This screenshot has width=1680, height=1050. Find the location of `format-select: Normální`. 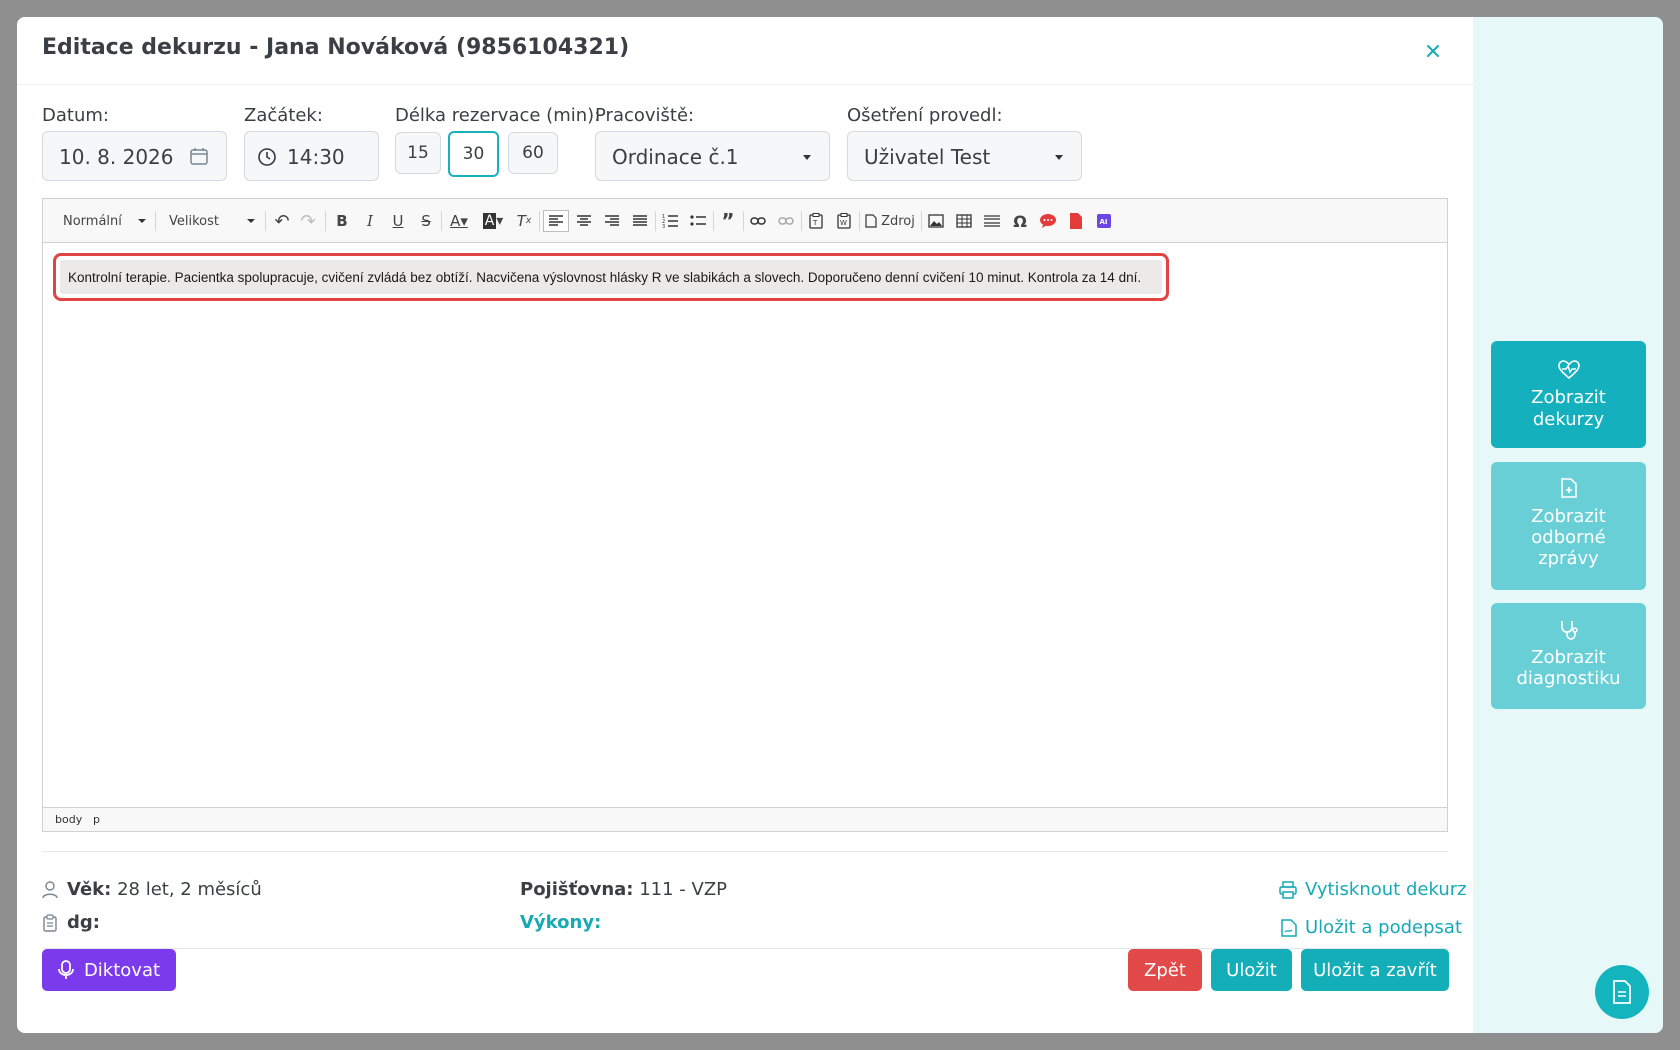

format-select: Normální is located at coordinates (101, 221).